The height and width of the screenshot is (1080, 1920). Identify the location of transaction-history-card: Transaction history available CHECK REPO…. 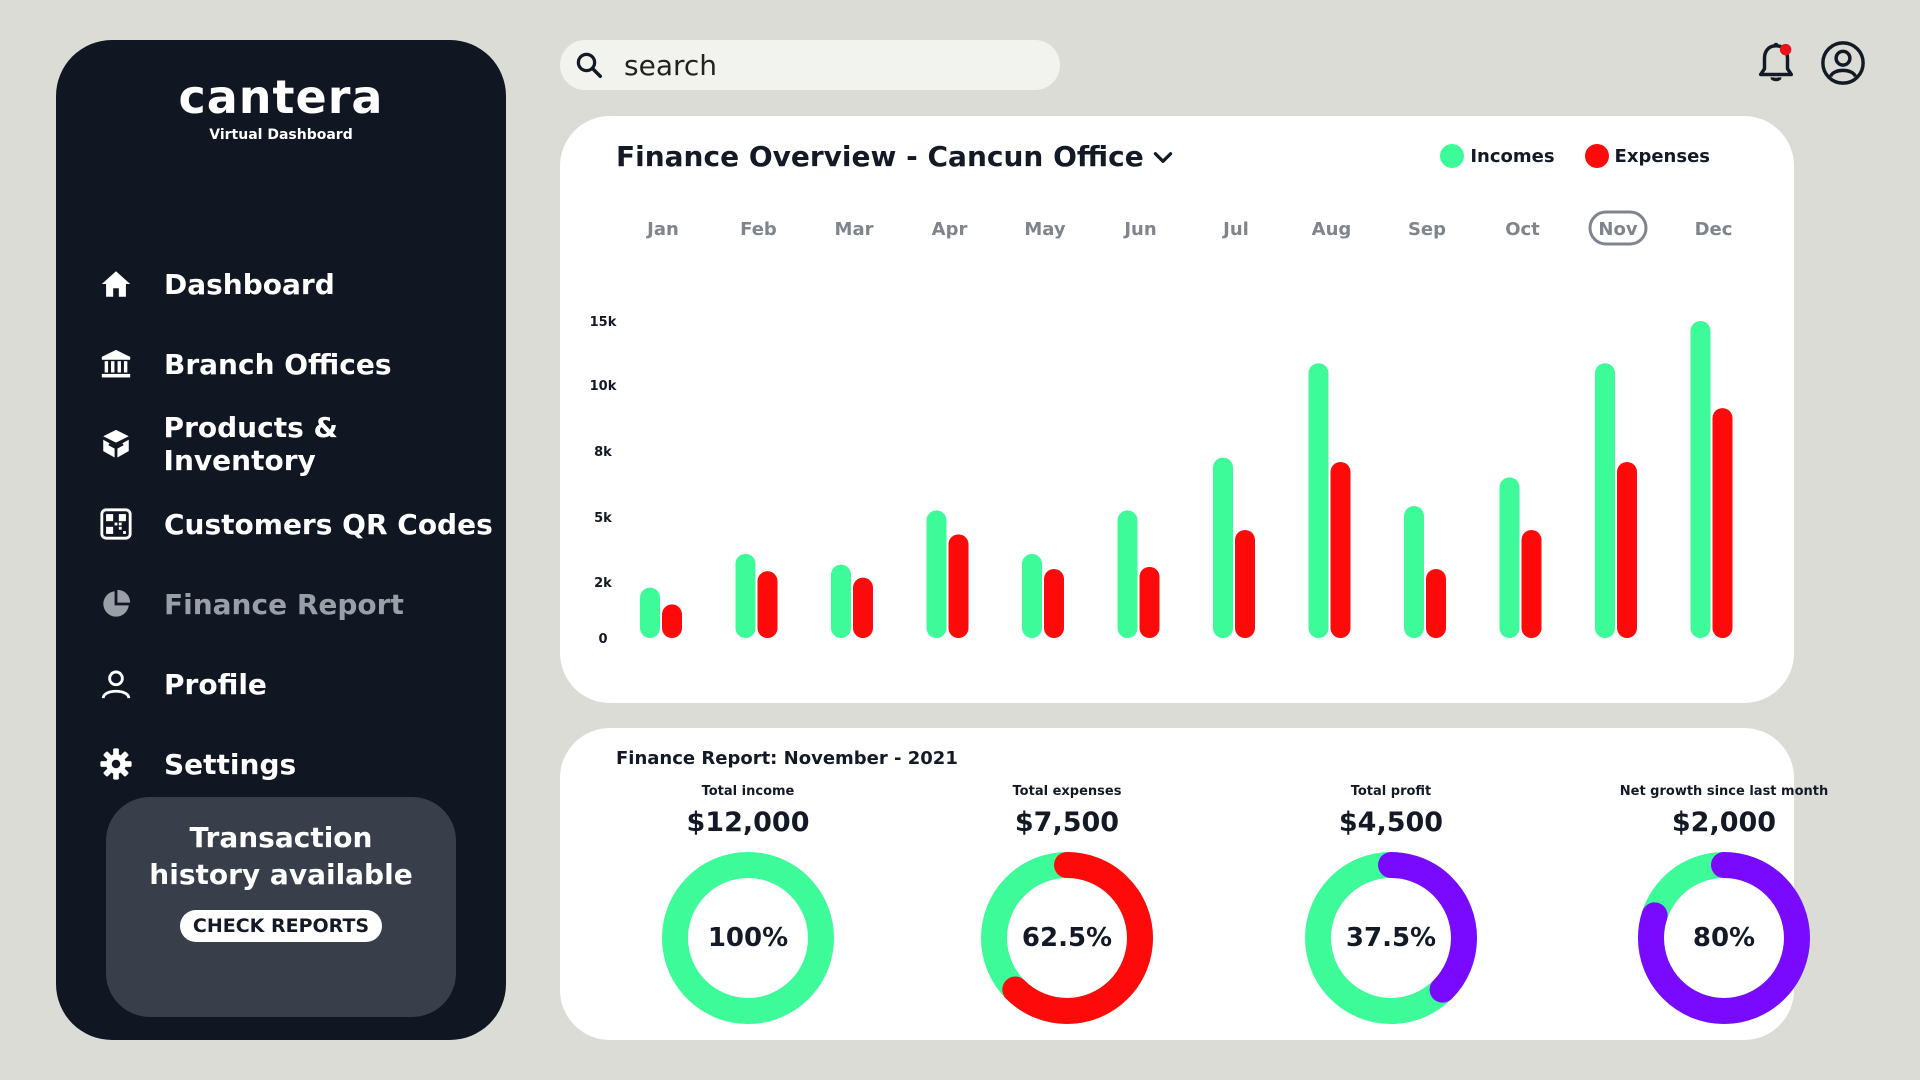
(281, 907).